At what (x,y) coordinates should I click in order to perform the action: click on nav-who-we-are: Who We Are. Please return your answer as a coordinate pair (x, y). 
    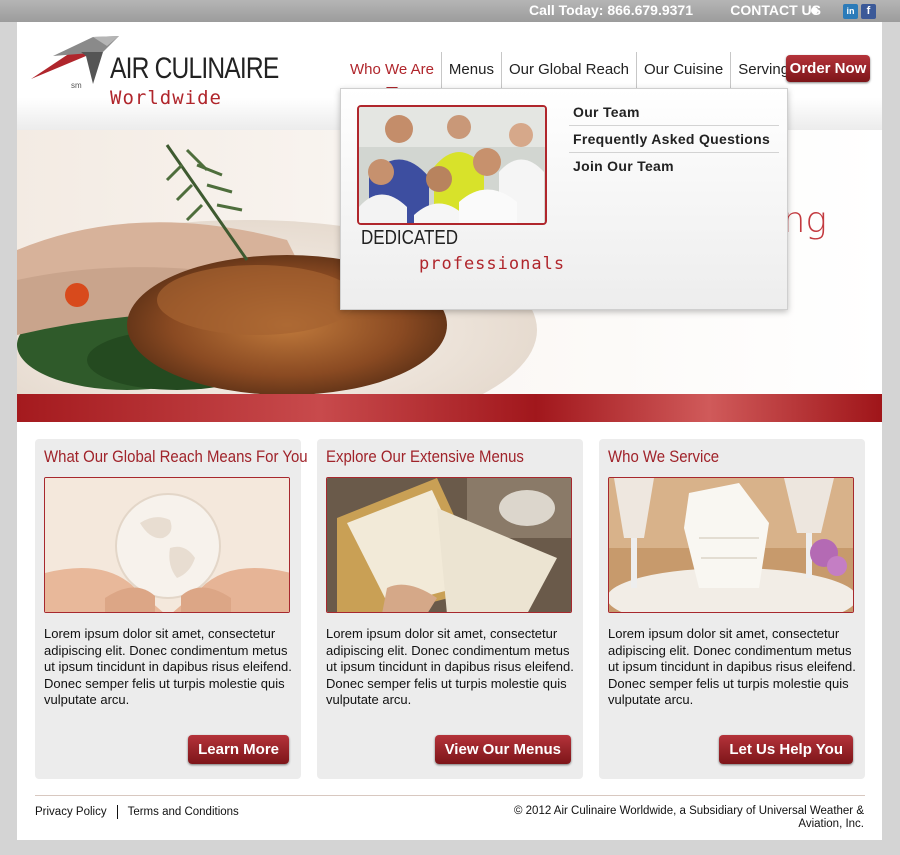
    Looking at the image, I should click on (392, 73).